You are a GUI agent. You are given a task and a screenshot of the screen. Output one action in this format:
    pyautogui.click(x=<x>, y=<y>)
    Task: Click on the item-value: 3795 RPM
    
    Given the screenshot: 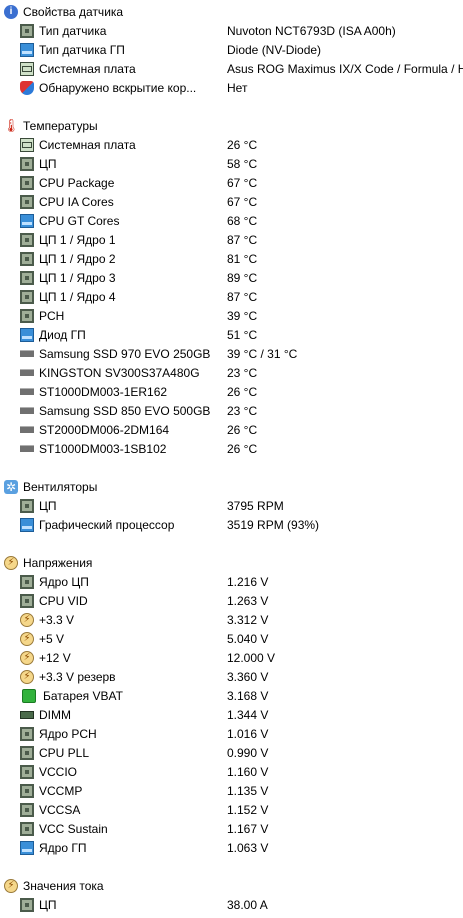 What is the action you would take?
    pyautogui.click(x=255, y=505)
    